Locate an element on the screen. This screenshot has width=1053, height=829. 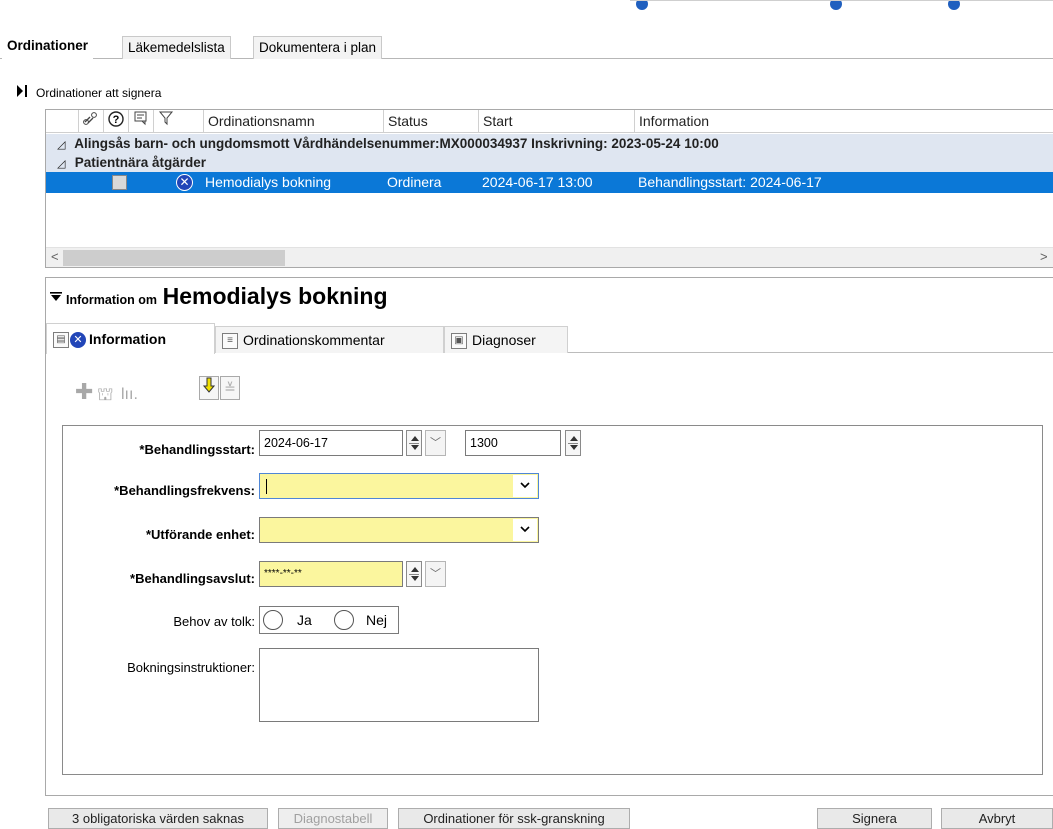
diagnostabell-button: Diagnostabell is located at coordinates (333, 818).